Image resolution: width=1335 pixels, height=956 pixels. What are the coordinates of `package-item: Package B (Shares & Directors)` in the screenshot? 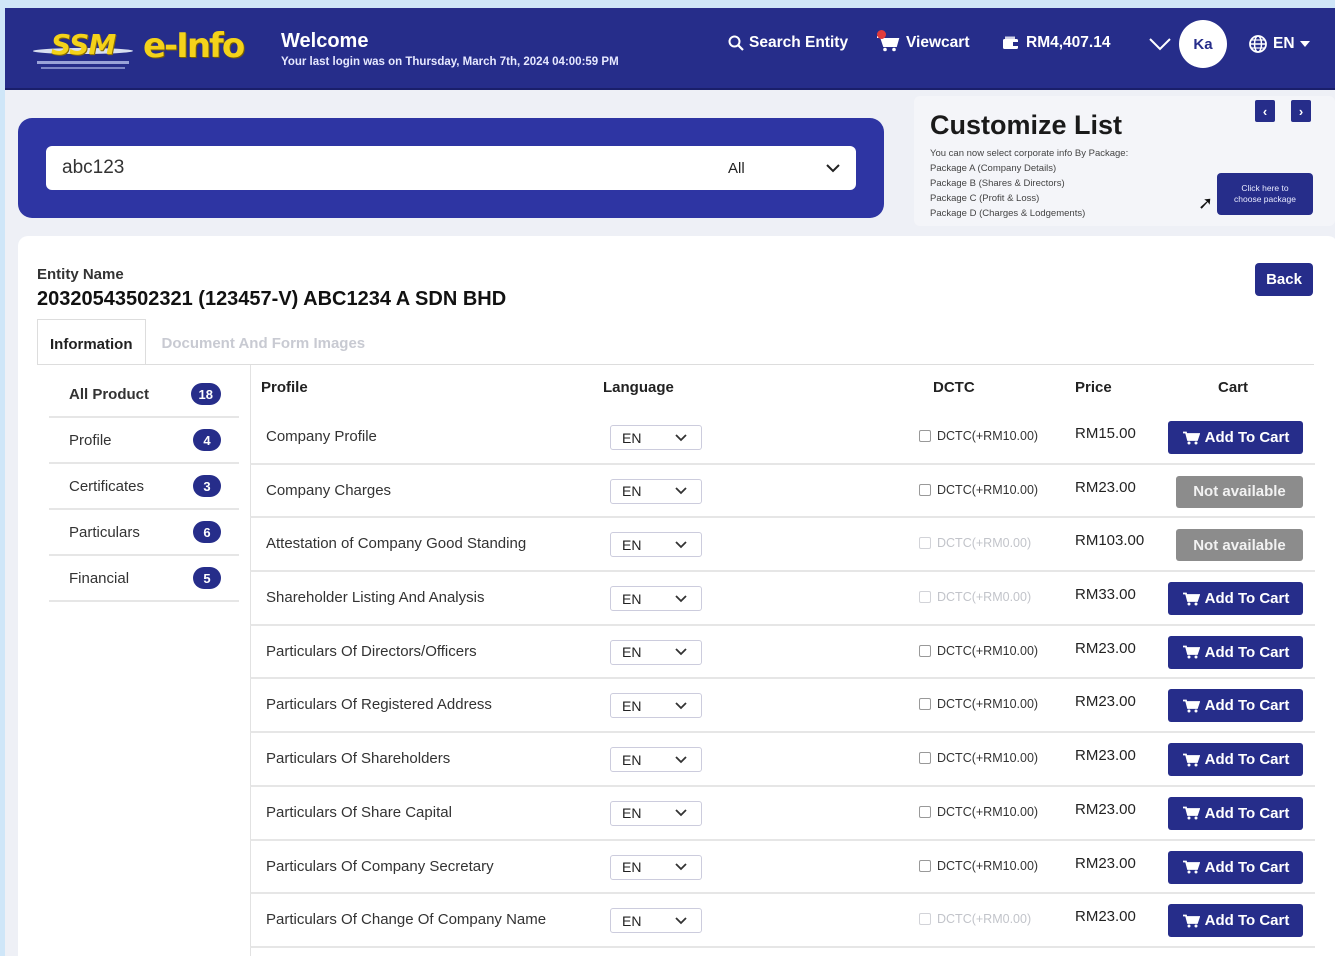 It's located at (997, 183).